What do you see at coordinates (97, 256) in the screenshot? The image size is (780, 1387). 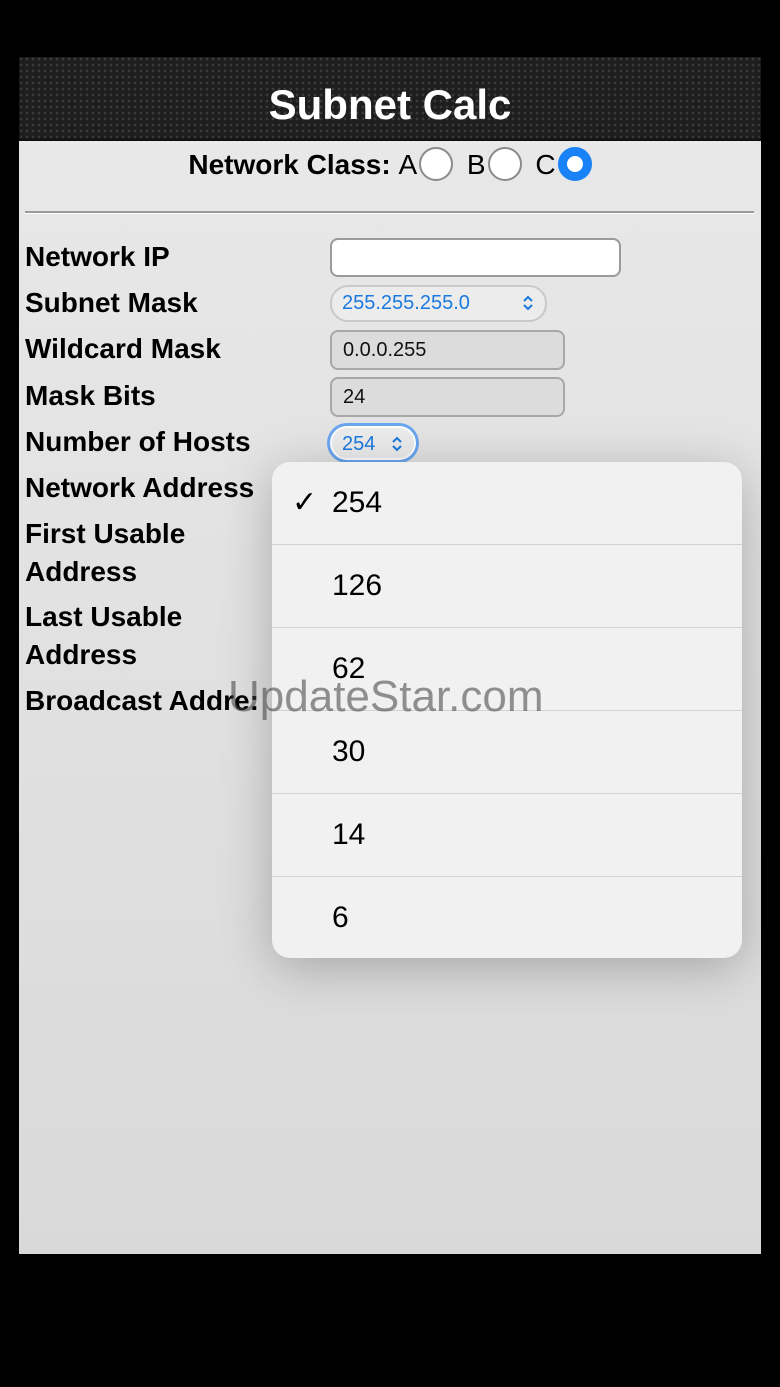 I see `network-ip-label: Network IP` at bounding box center [97, 256].